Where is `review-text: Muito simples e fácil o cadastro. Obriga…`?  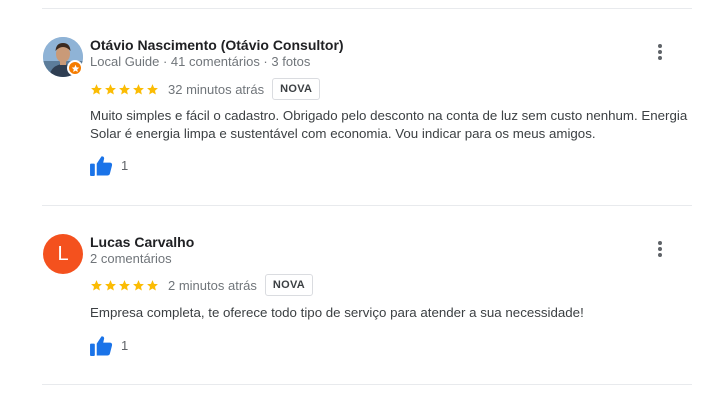
review-text: Muito simples e fácil o cadastro. Obriga… is located at coordinates (390, 125).